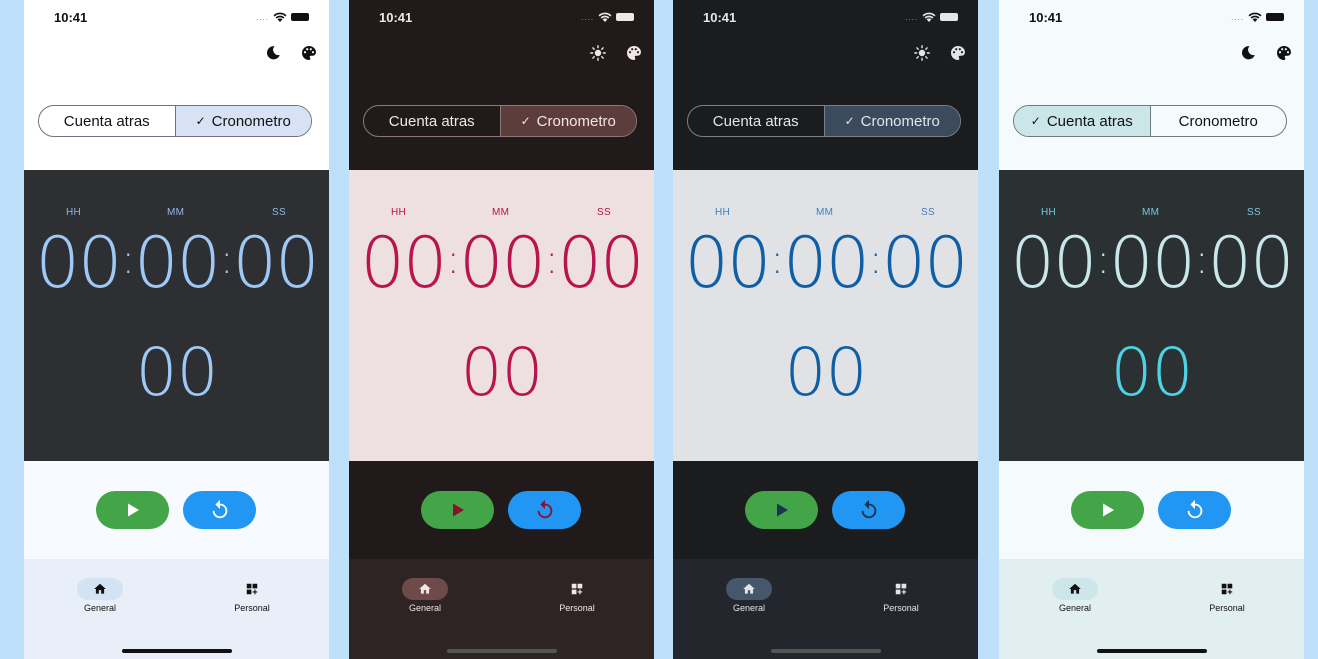 The image size is (1318, 659). I want to click on centiseconds-value: 00, so click(1152, 372).